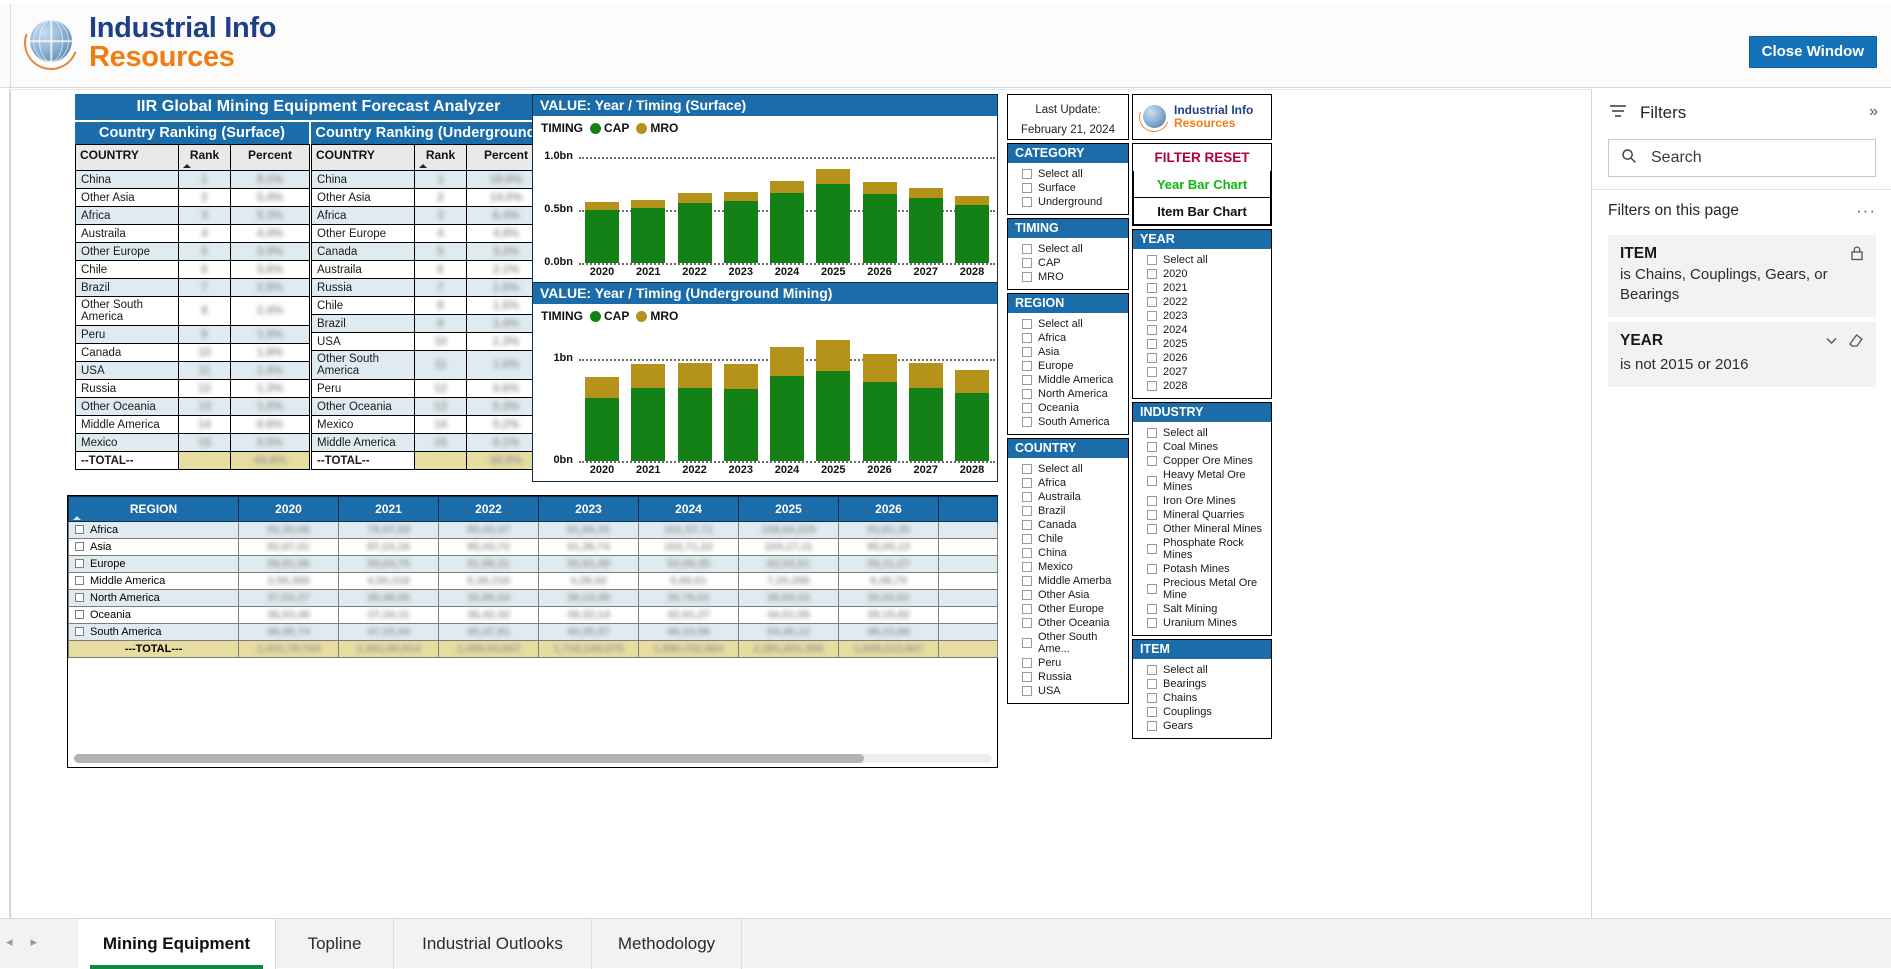 The image size is (1891, 969). I want to click on bar-2021, so click(648, 395).